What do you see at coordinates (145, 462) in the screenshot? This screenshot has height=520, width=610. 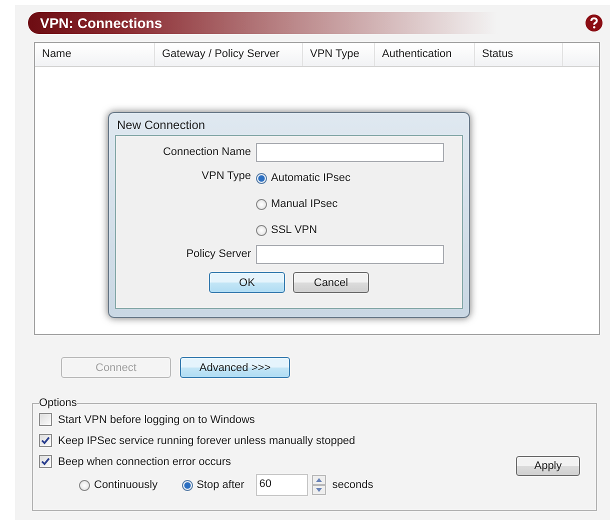 I see `checkbox-label: Beep when connection error occurs` at bounding box center [145, 462].